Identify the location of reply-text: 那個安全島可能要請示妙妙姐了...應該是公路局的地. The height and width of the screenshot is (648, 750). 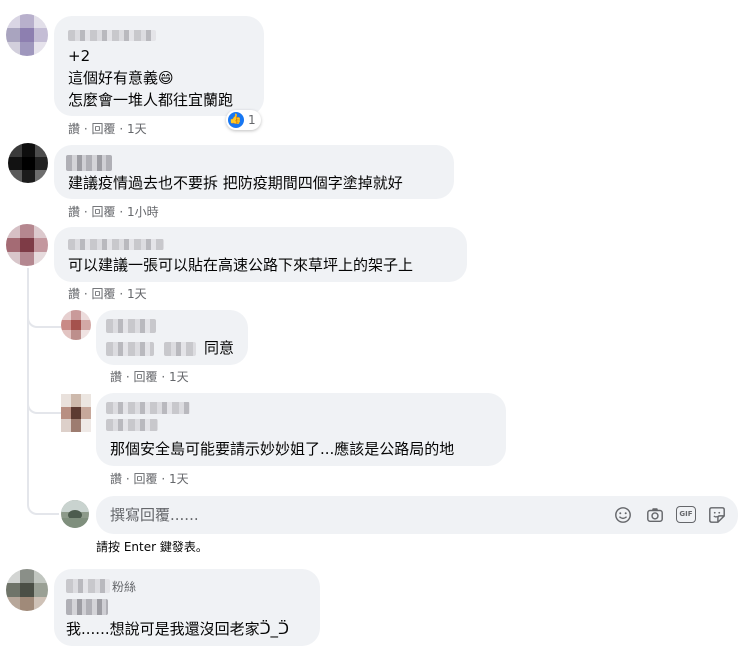
(282, 449).